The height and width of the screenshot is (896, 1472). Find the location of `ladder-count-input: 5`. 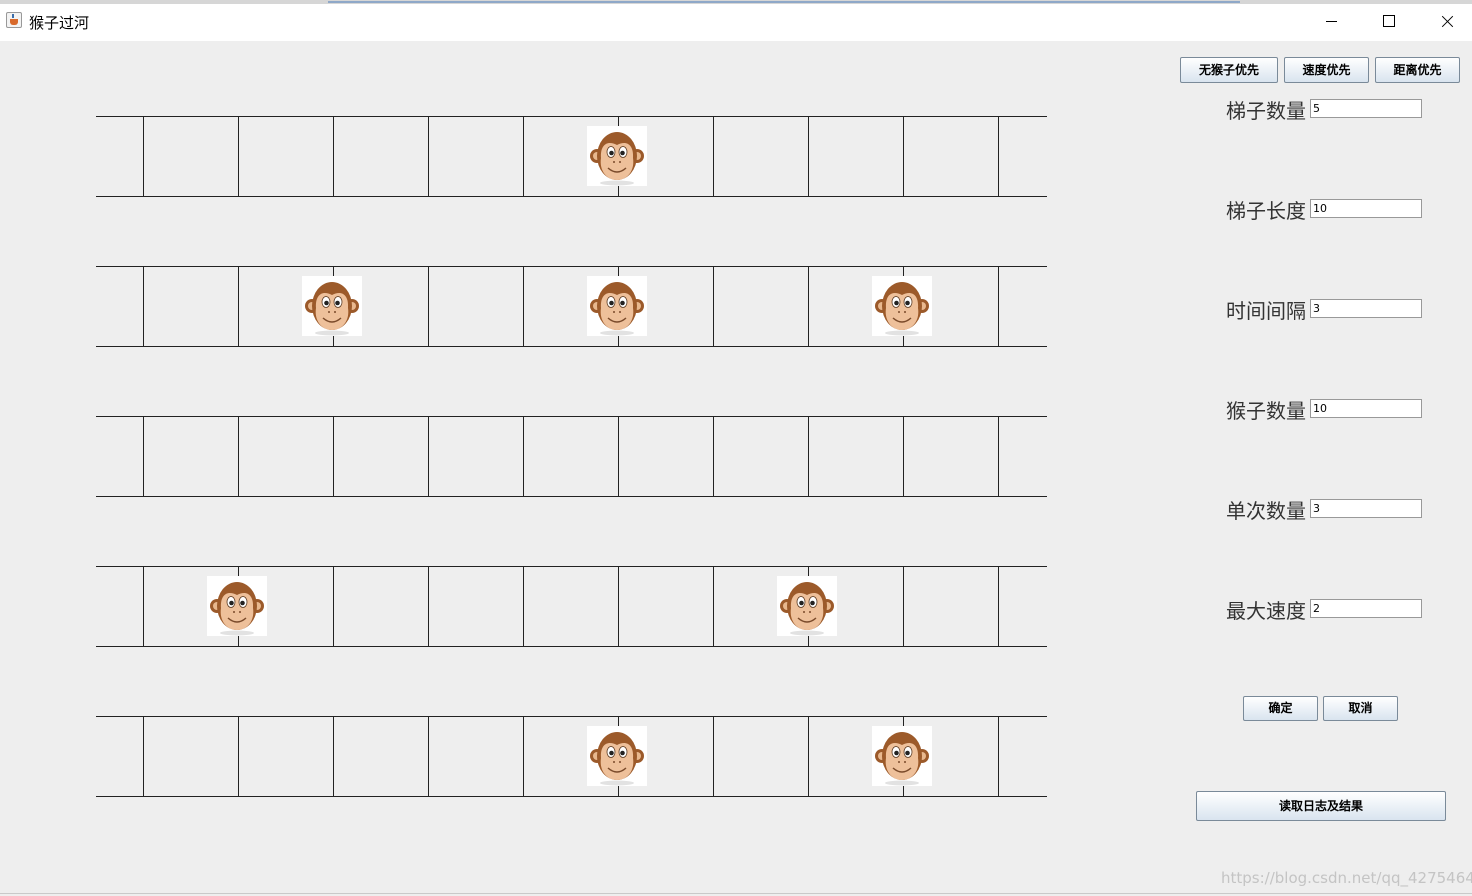

ladder-count-input: 5 is located at coordinates (1366, 108).